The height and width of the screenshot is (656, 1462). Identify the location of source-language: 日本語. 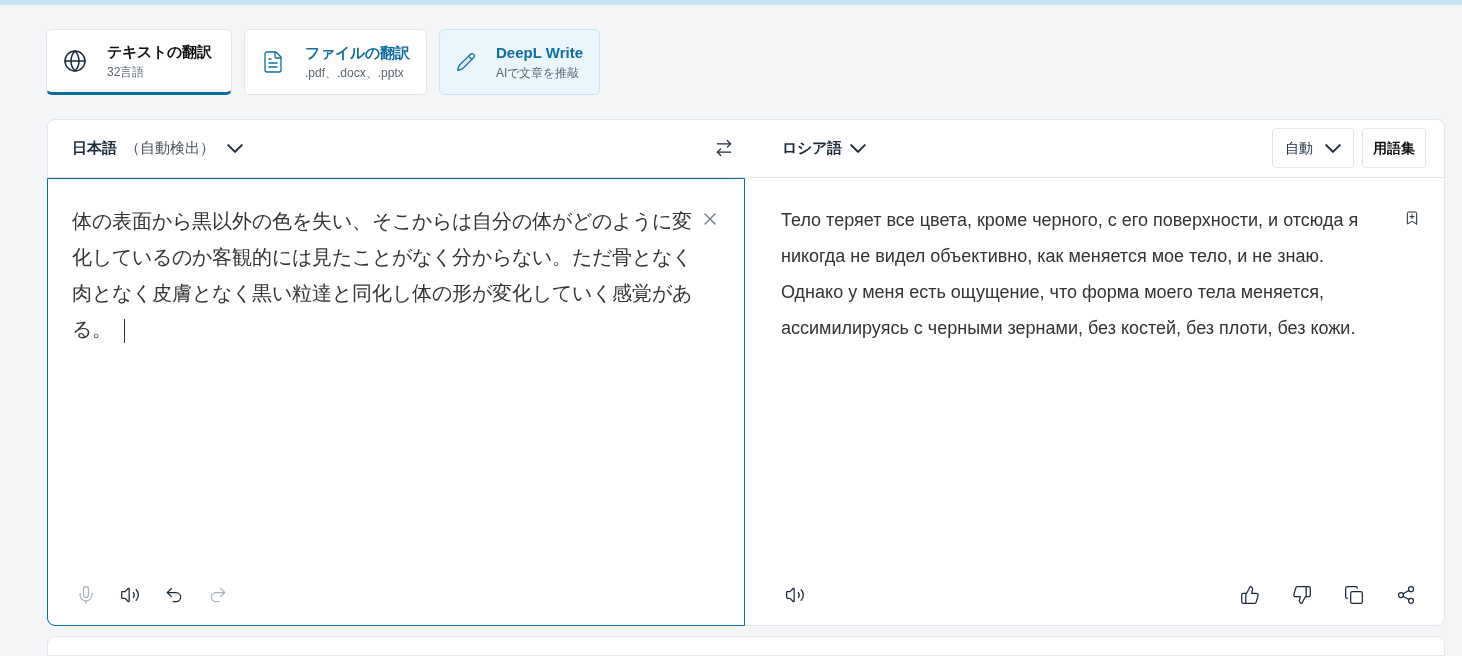
(94, 148).